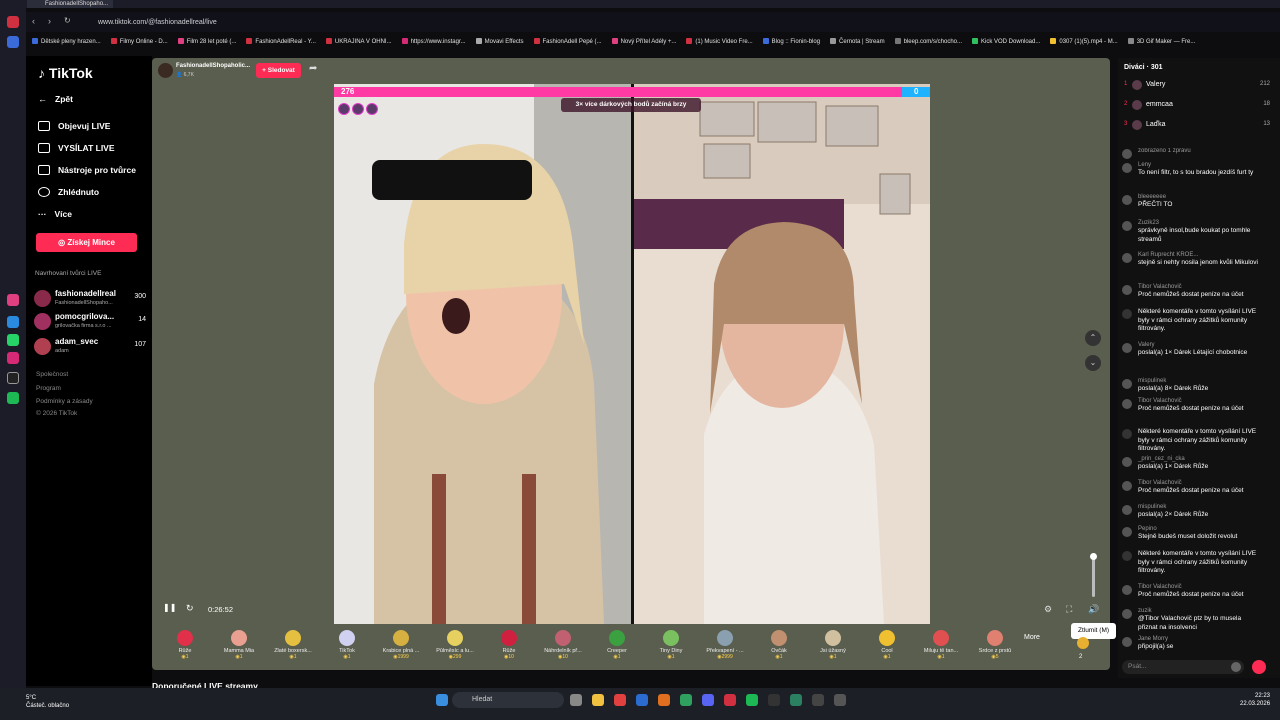 Image resolution: width=1280 pixels, height=720 pixels. I want to click on gift-item: Miluju tě tan... ◉1, so click(941, 647).